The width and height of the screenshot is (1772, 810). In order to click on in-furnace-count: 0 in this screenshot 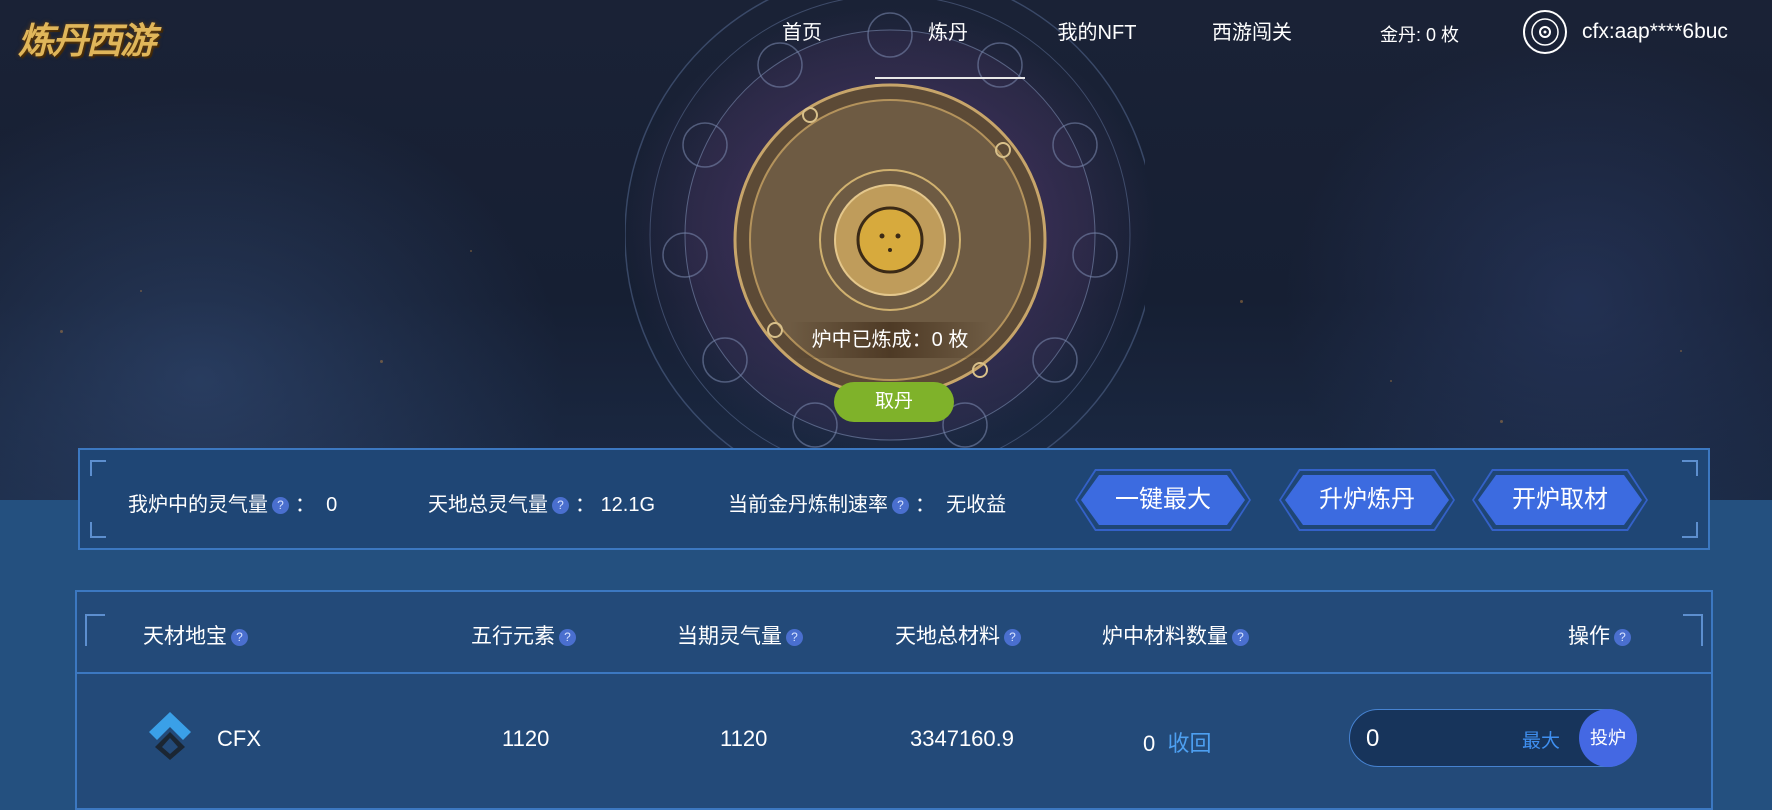, I will do `click(1149, 743)`.